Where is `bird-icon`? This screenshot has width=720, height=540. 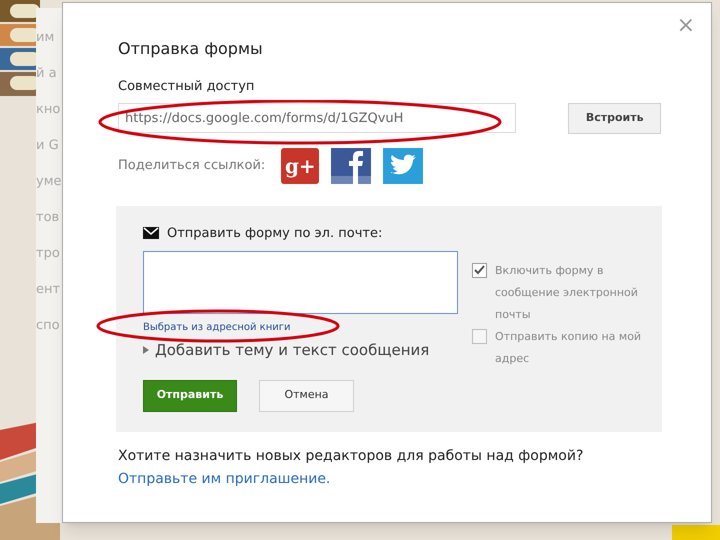 bird-icon is located at coordinates (403, 166).